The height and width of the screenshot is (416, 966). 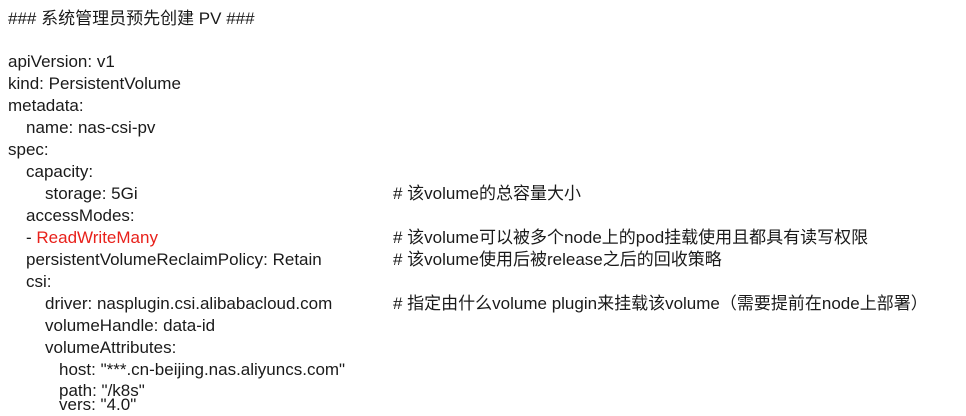 What do you see at coordinates (111, 347) in the screenshot?
I see `volumeattributes-text: volumeAttributes:` at bounding box center [111, 347].